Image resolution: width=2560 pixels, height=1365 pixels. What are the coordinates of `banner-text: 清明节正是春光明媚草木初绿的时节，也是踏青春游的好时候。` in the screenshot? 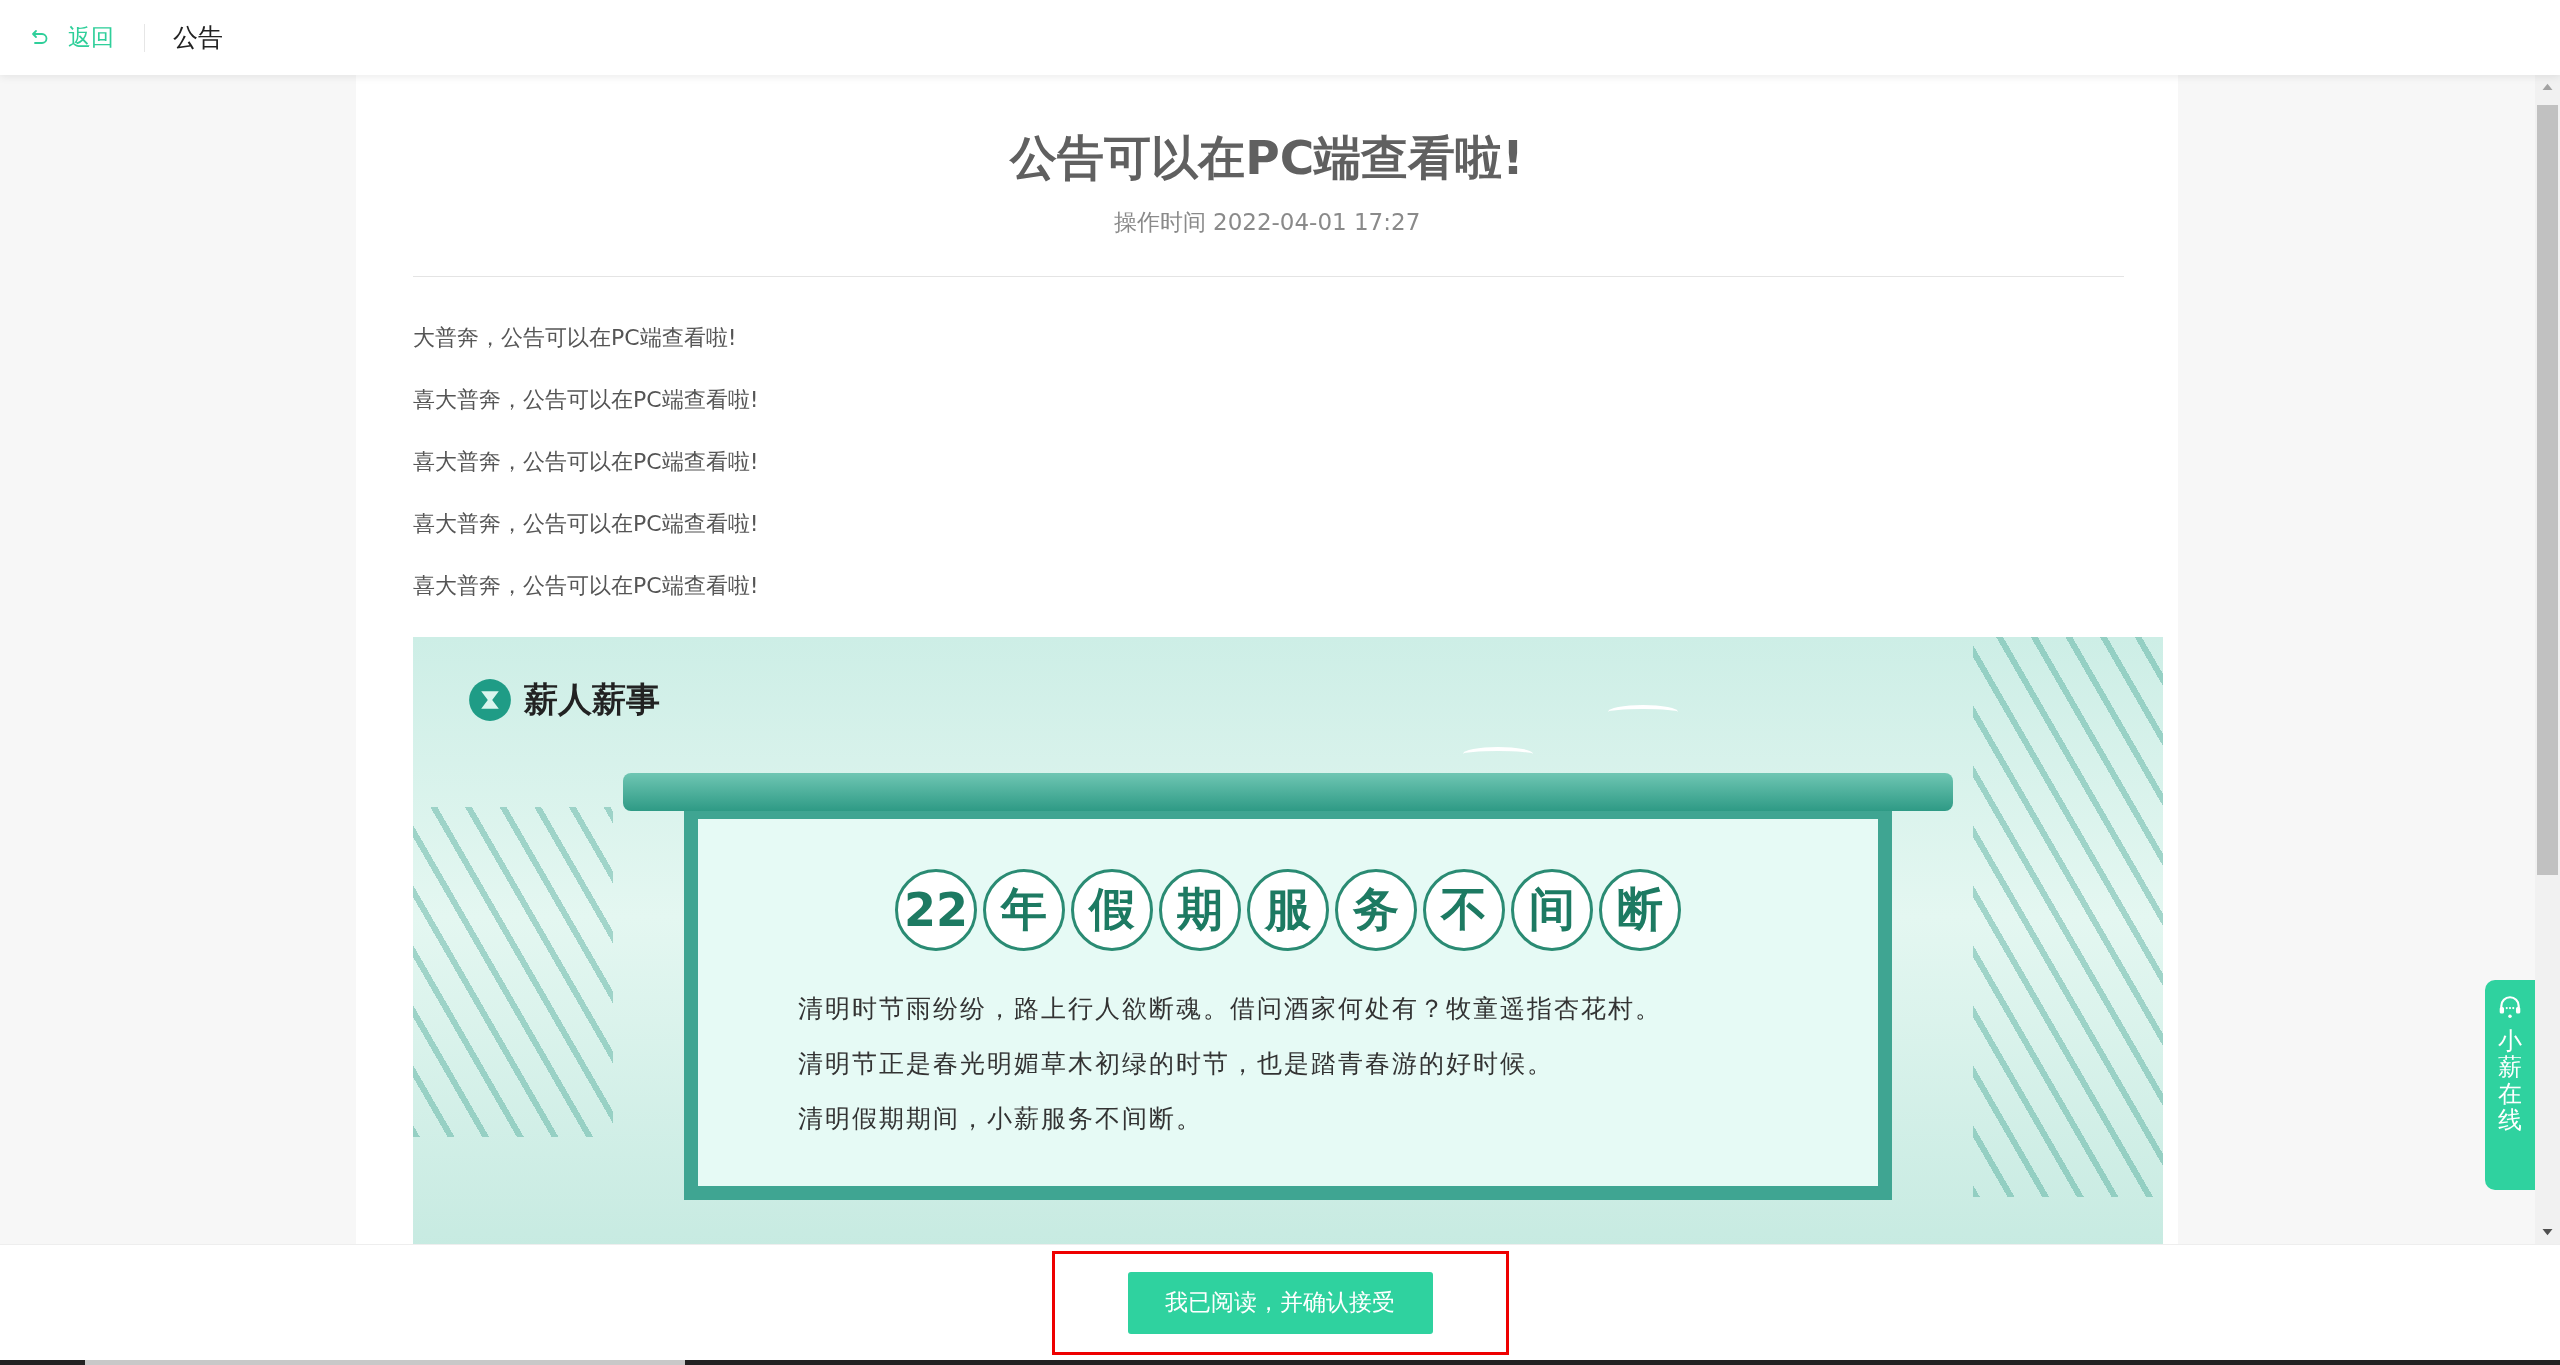 It's located at (1176, 1064).